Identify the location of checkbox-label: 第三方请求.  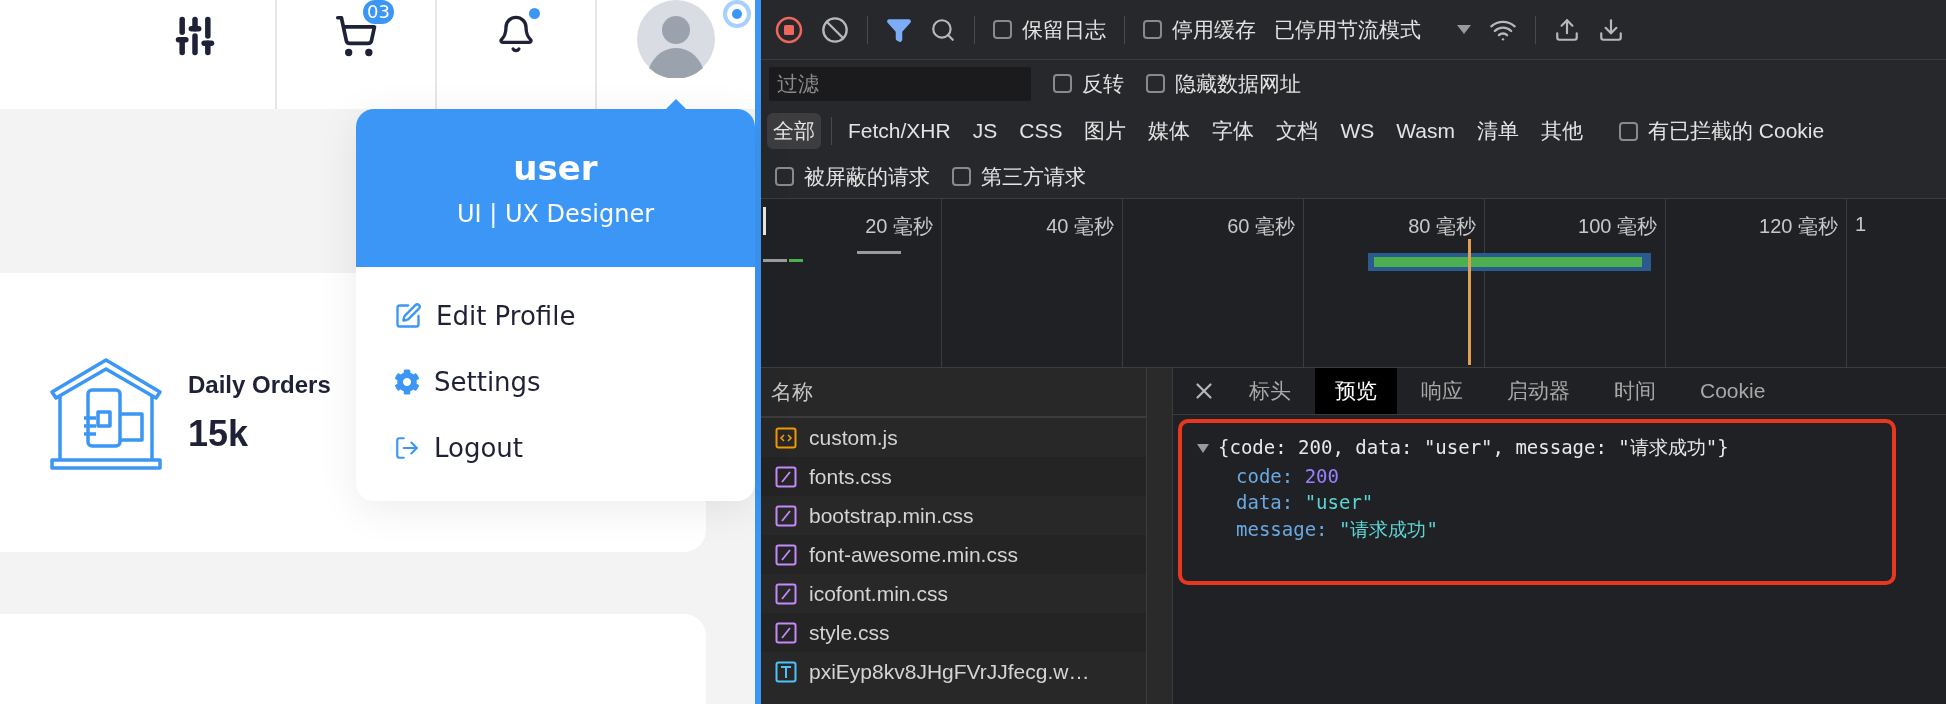
(1019, 176).